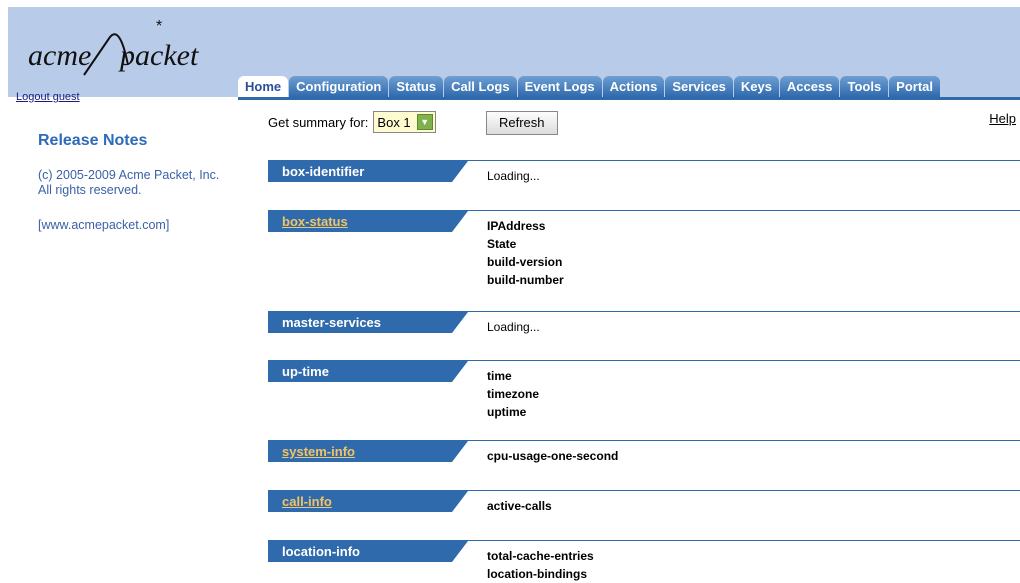 The height and width of the screenshot is (583, 1020). I want to click on tab-keys: Keys, so click(756, 86).